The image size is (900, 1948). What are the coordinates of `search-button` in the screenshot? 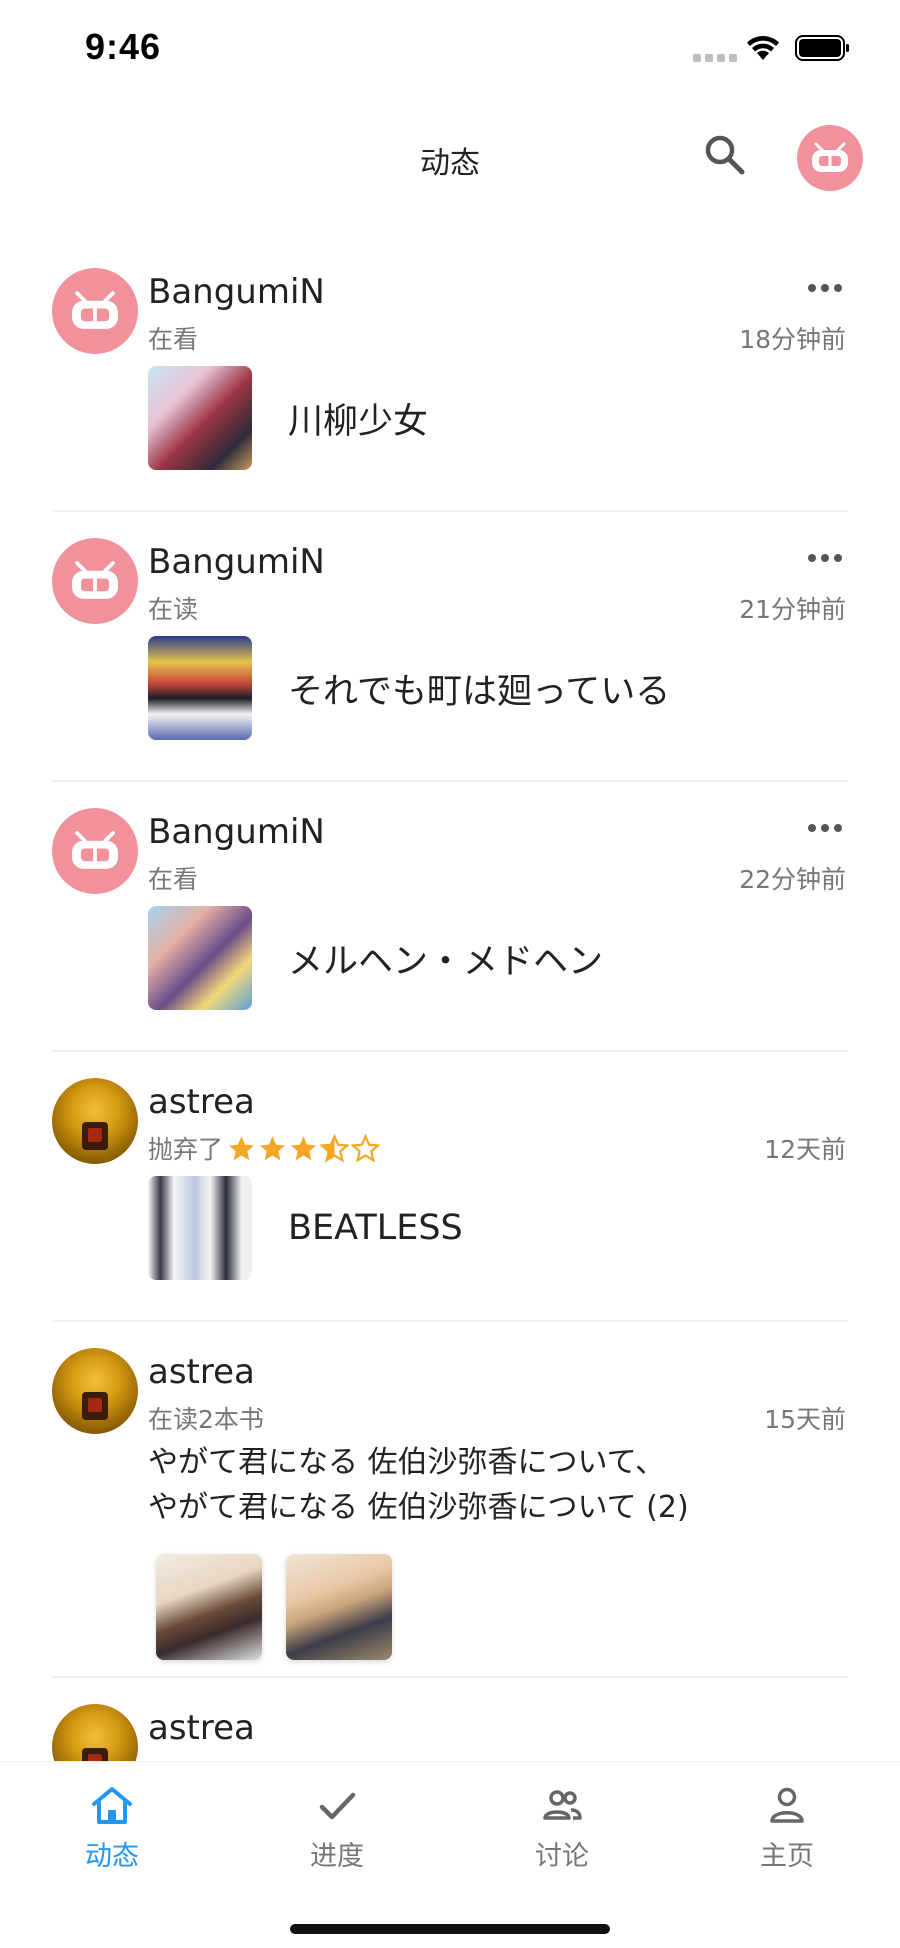 It's located at (725, 155).